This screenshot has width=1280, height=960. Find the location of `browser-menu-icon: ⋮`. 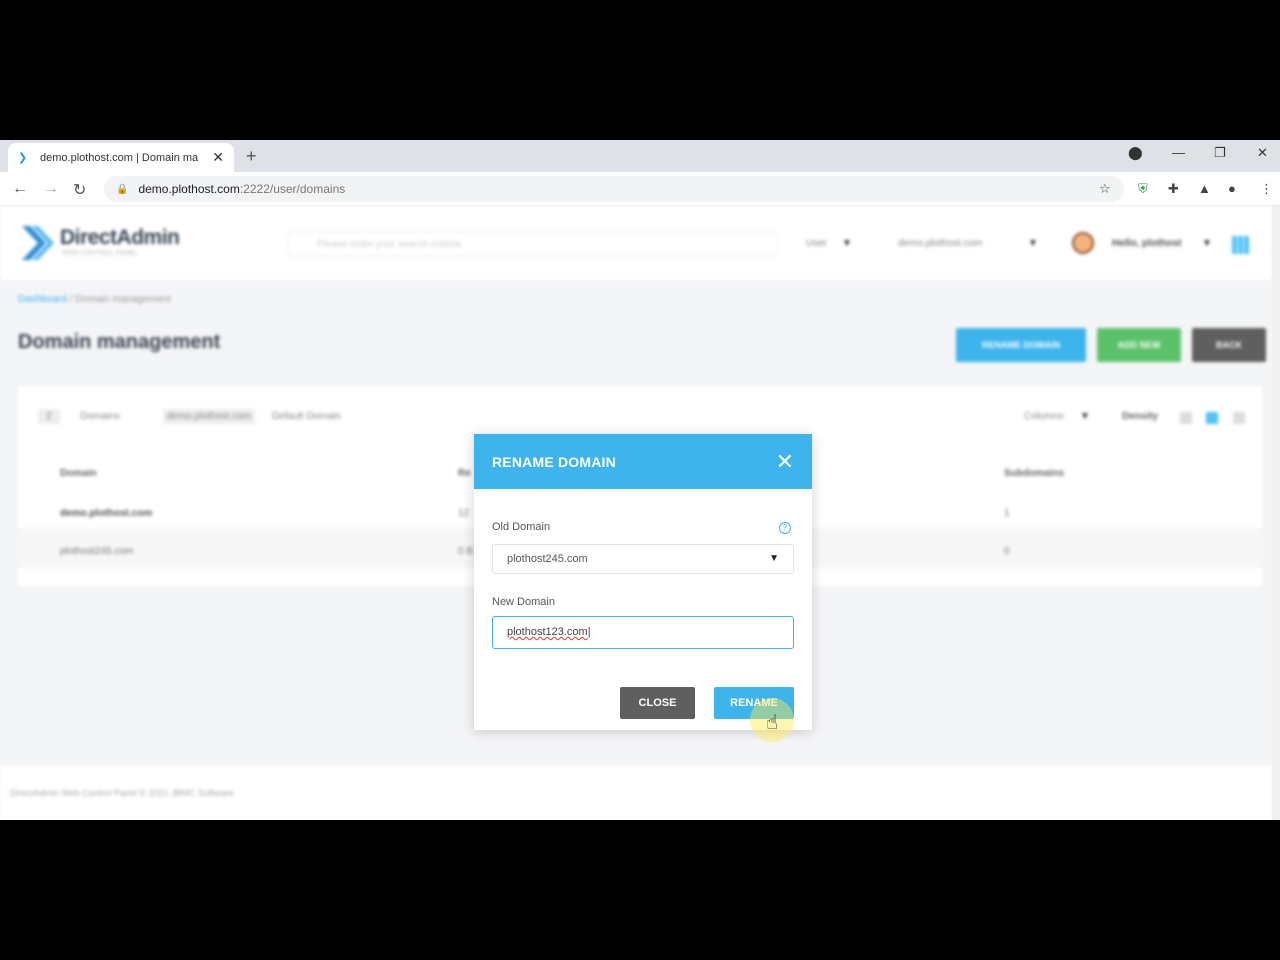

browser-menu-icon: ⋮ is located at coordinates (1266, 189).